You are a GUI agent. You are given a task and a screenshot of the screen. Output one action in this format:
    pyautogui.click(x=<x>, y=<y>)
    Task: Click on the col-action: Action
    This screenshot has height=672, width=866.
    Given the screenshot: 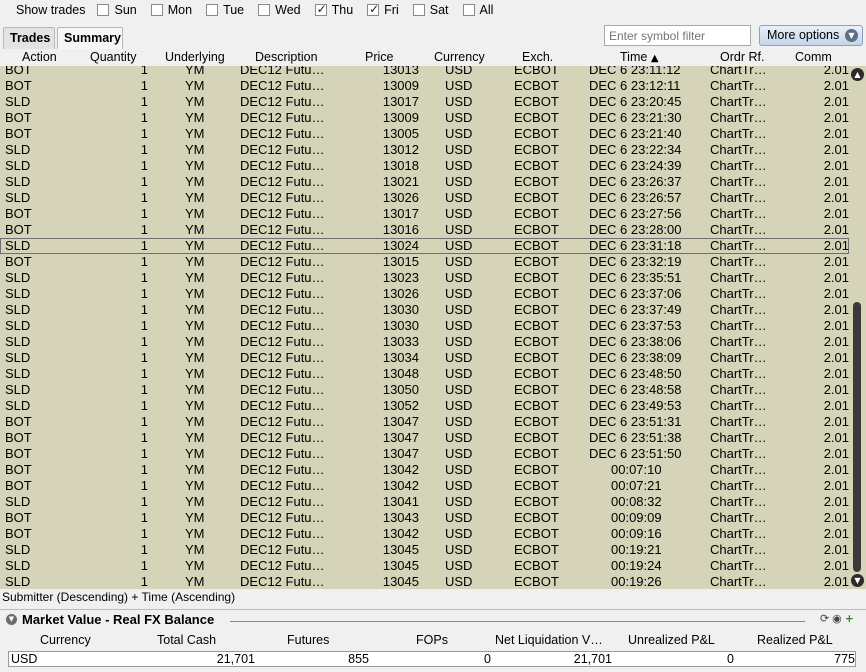 What is the action you would take?
    pyautogui.click(x=39, y=57)
    